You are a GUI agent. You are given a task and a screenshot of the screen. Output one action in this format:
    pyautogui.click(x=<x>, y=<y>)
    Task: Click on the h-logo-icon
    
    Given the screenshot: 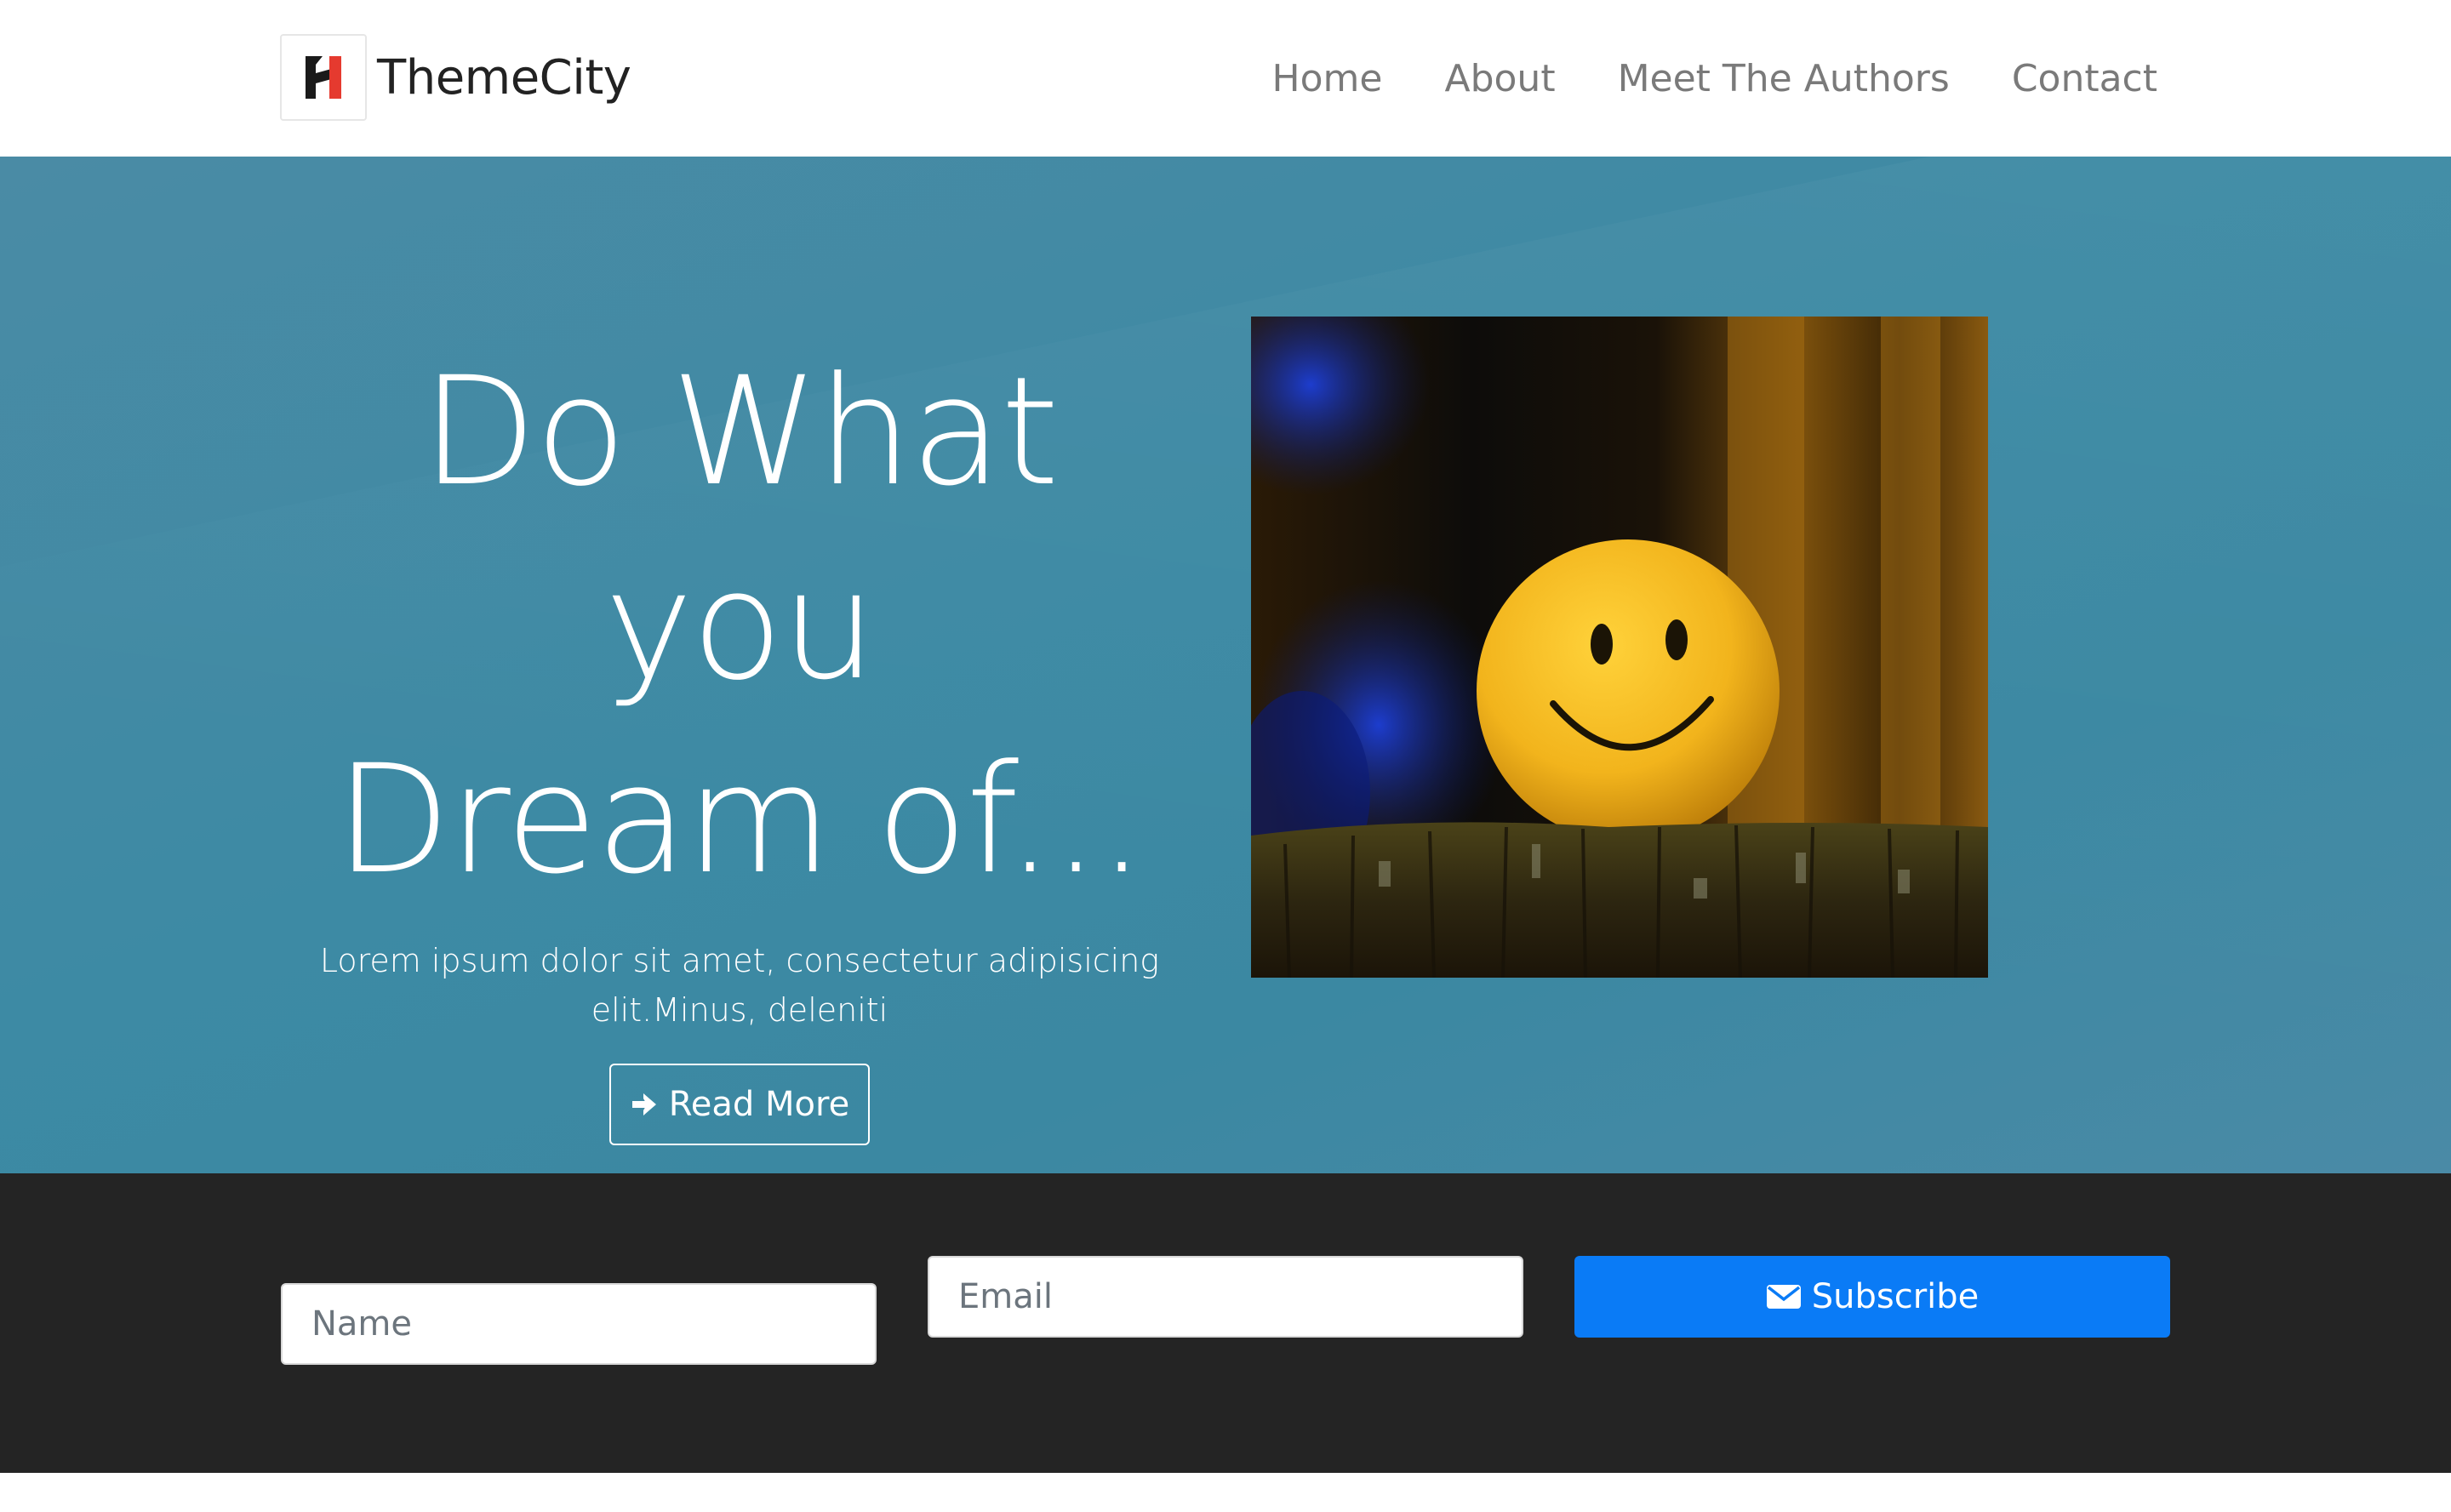 What is the action you would take?
    pyautogui.click(x=323, y=77)
    